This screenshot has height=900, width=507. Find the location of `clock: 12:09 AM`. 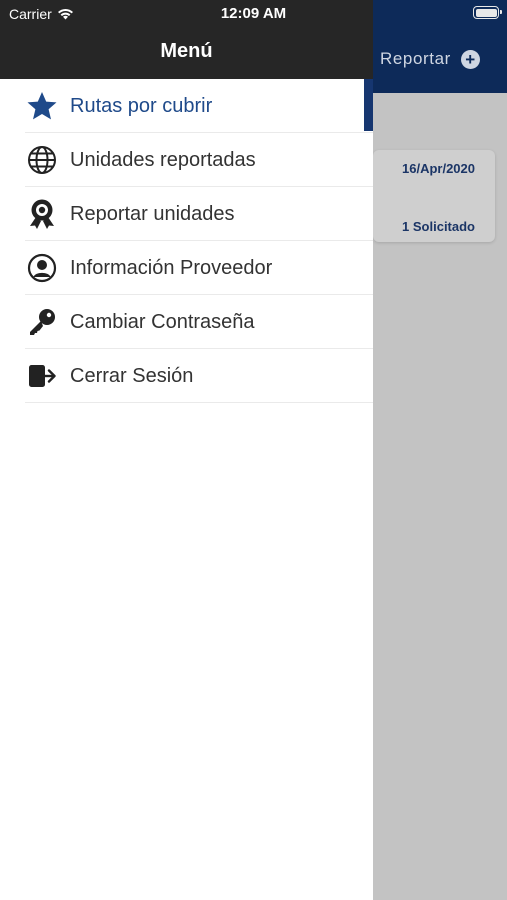

clock: 12:09 AM is located at coordinates (253, 13).